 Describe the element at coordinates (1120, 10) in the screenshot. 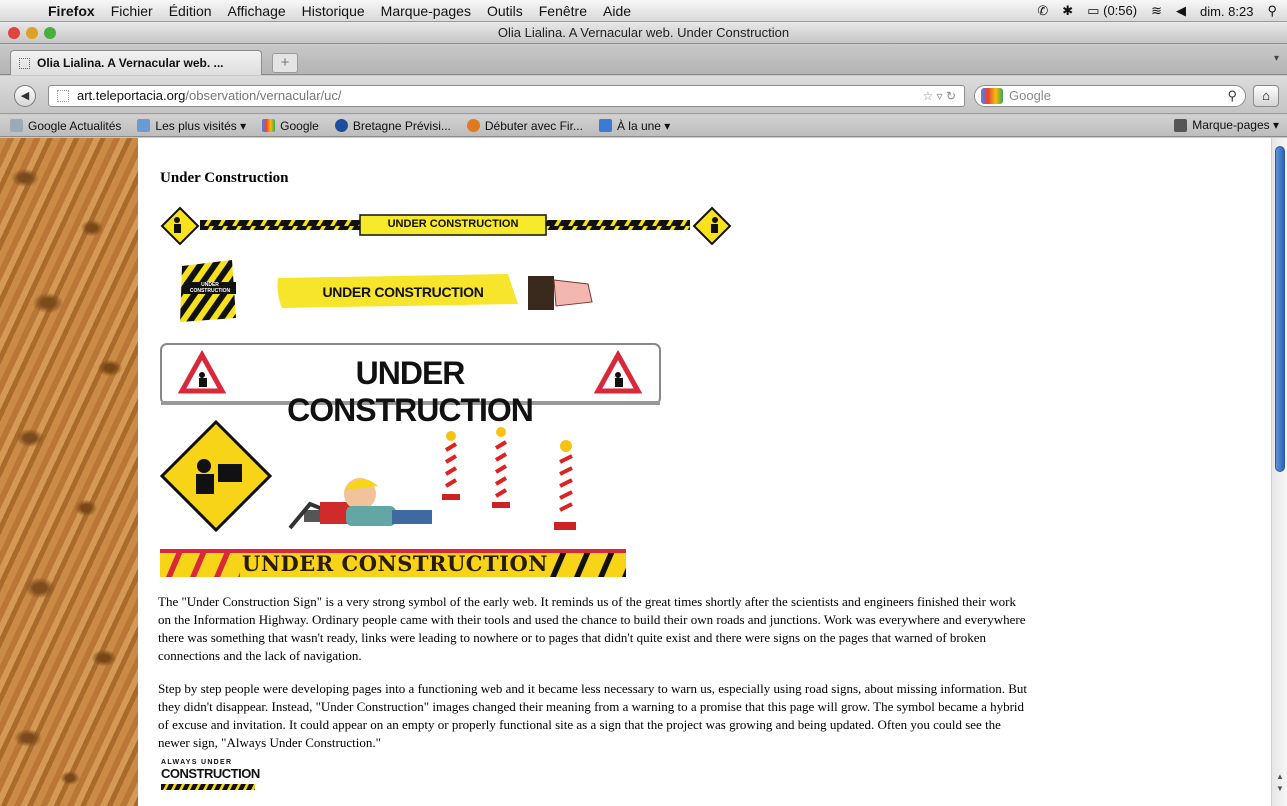

I see `battery-time: (0:56)` at that location.